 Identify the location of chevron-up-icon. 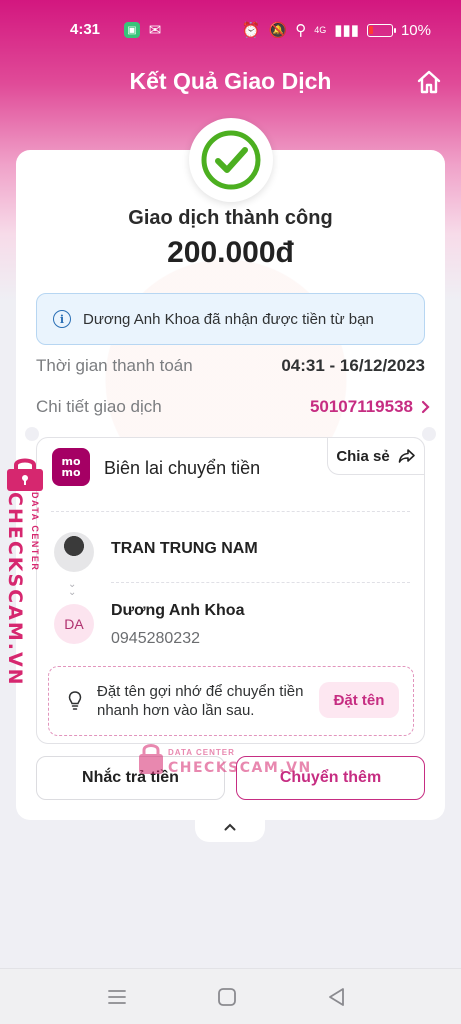
(230, 827).